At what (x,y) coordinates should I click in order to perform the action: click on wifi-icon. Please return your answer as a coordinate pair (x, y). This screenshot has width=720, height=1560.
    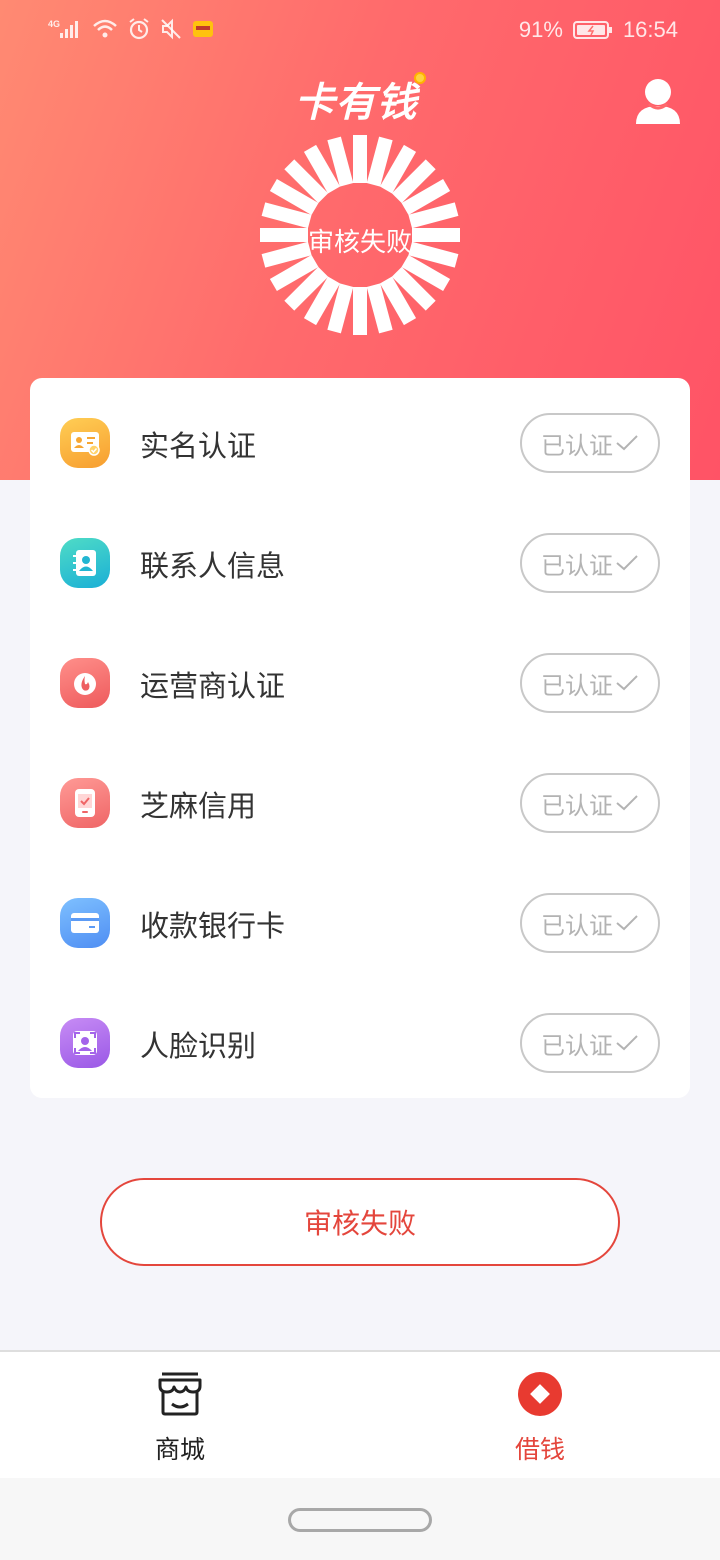
    Looking at the image, I should click on (105, 28).